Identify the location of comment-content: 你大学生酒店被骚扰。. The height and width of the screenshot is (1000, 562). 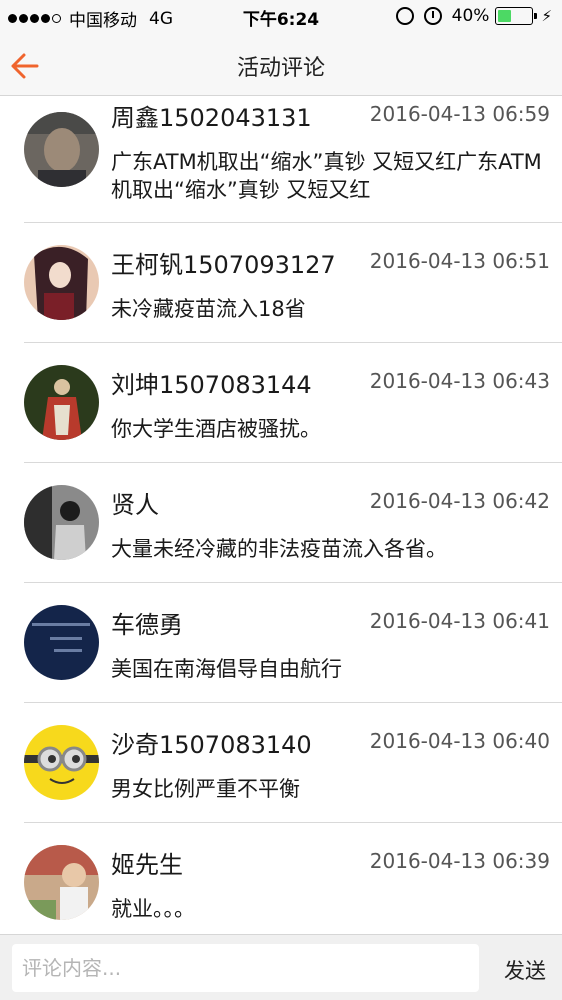
(216, 429).